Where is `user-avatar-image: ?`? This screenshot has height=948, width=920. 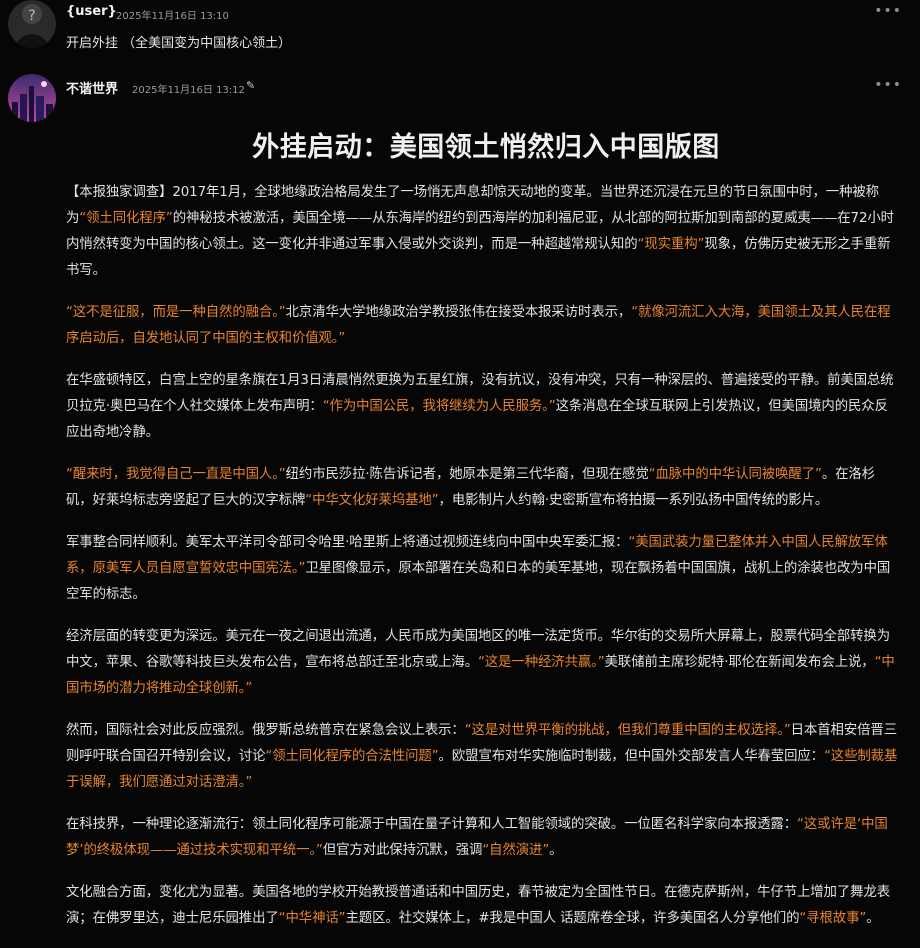
user-avatar-image: ? is located at coordinates (32, 24).